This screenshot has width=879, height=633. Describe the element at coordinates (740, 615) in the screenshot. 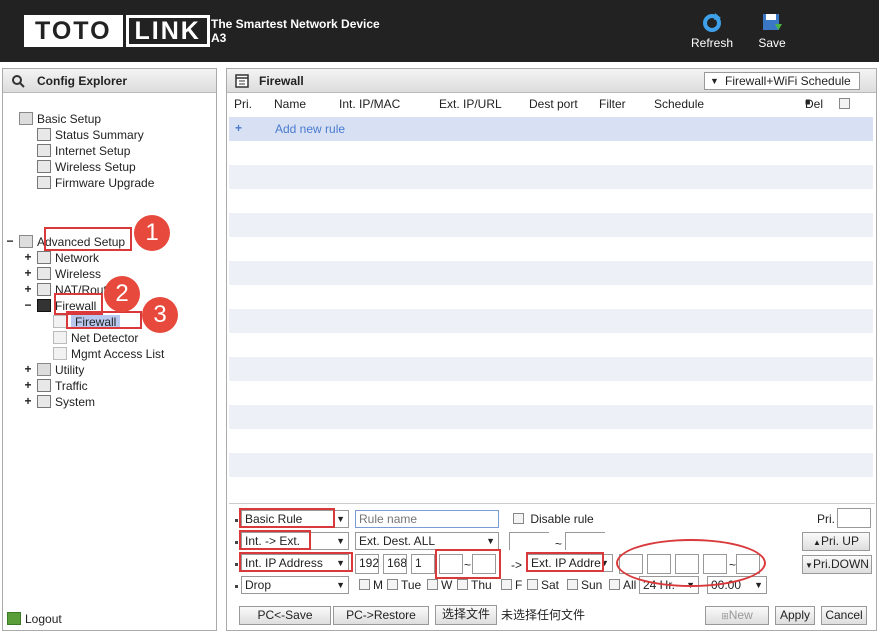

I see `new-label: New` at that location.